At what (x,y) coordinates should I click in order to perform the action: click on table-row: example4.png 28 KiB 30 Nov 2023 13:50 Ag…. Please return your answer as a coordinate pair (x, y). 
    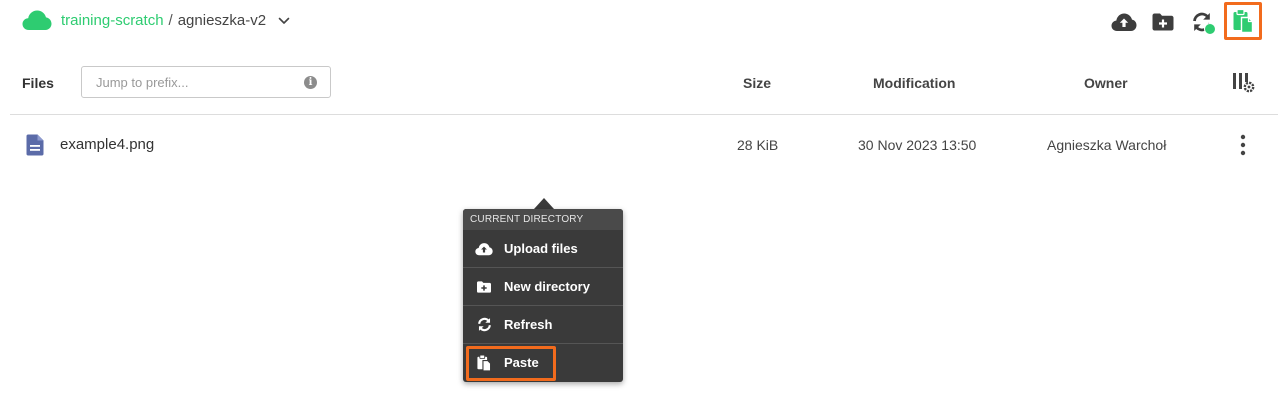
    Looking at the image, I should click on (644, 145).